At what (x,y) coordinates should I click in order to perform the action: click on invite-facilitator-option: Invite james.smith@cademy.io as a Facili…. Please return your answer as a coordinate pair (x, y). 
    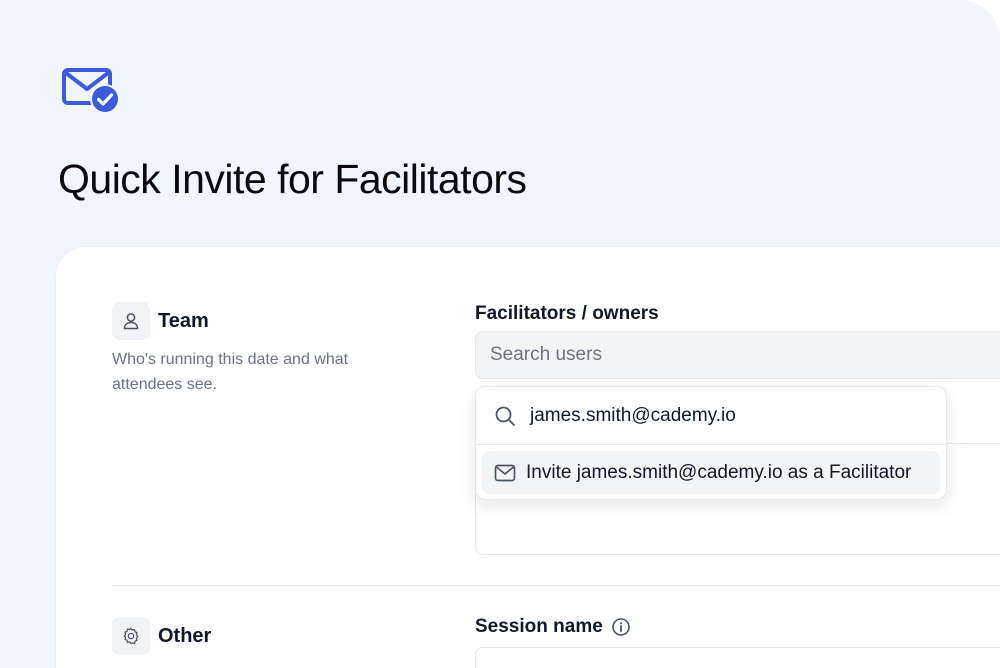
    Looking at the image, I should click on (711, 472).